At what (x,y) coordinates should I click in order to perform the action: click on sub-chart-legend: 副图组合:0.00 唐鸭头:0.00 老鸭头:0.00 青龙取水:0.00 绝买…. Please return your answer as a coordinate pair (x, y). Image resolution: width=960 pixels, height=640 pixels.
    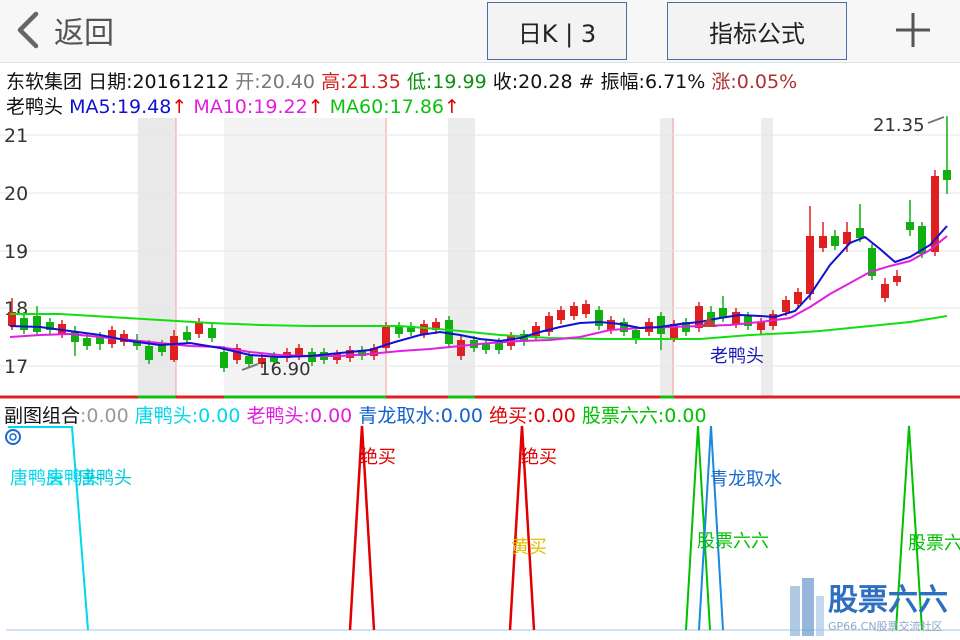
    Looking at the image, I should click on (355, 414).